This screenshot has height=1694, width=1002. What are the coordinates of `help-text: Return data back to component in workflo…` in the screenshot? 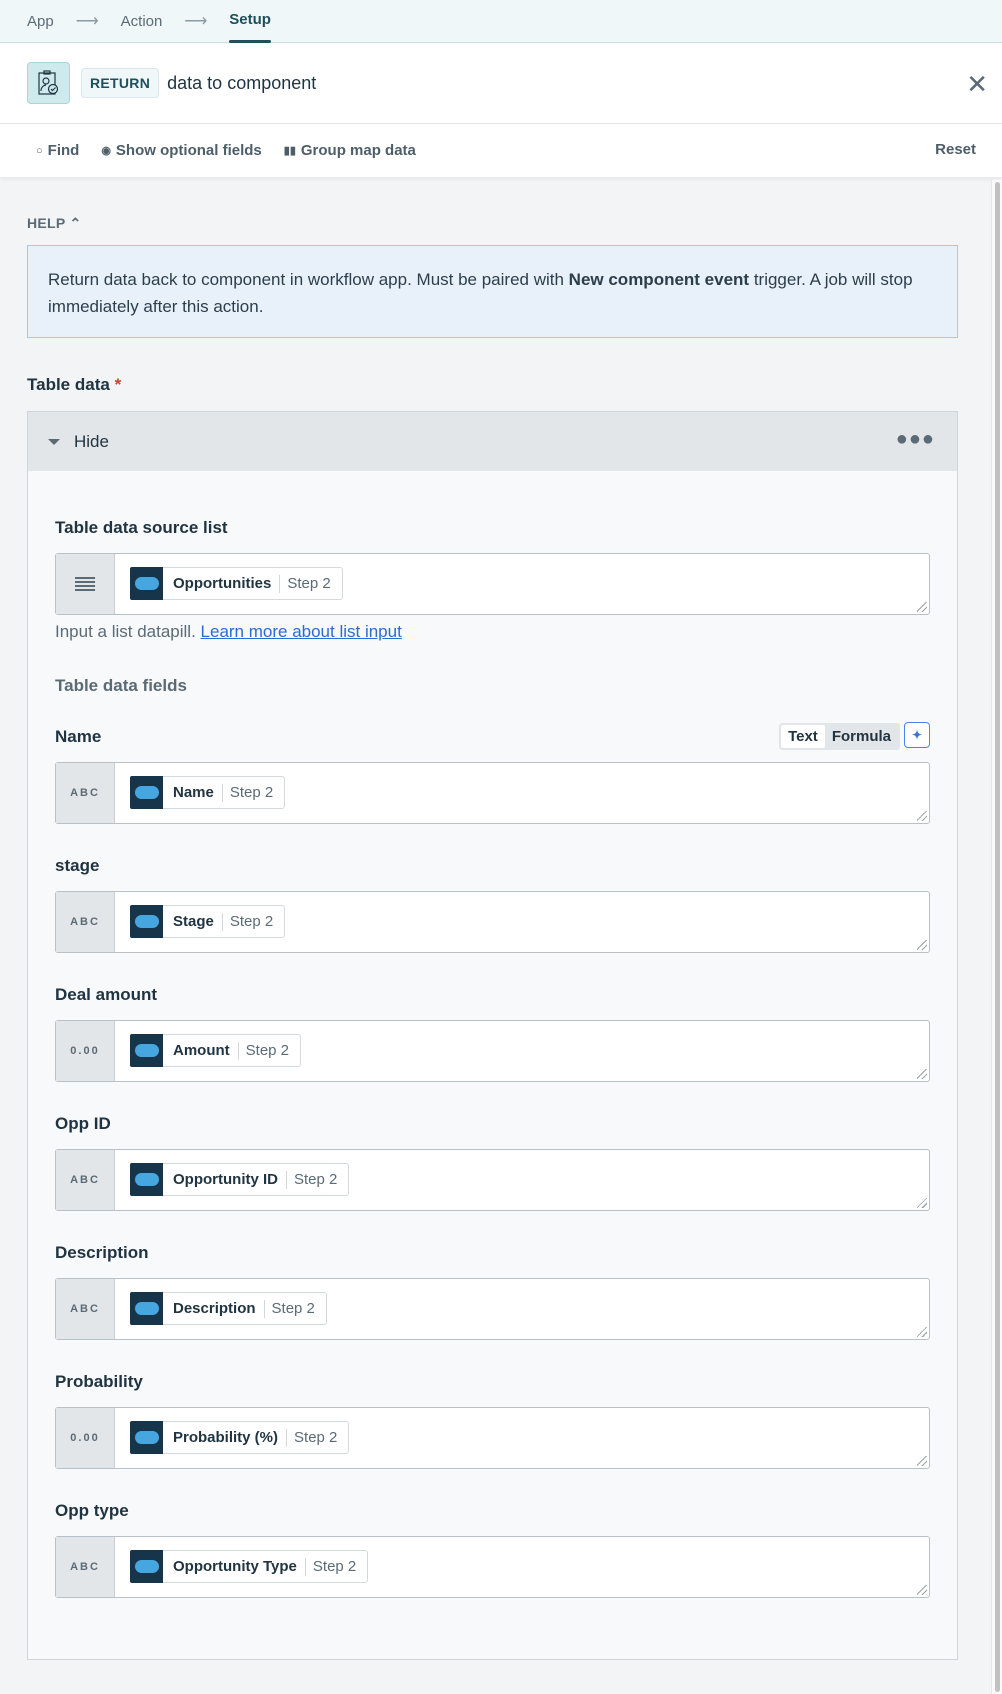 It's located at (308, 279).